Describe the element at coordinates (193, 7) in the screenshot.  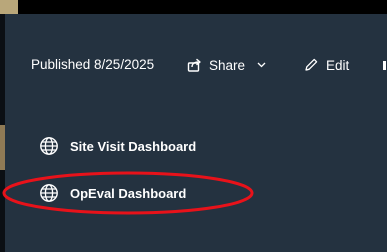
I see `top-edge-strip` at that location.